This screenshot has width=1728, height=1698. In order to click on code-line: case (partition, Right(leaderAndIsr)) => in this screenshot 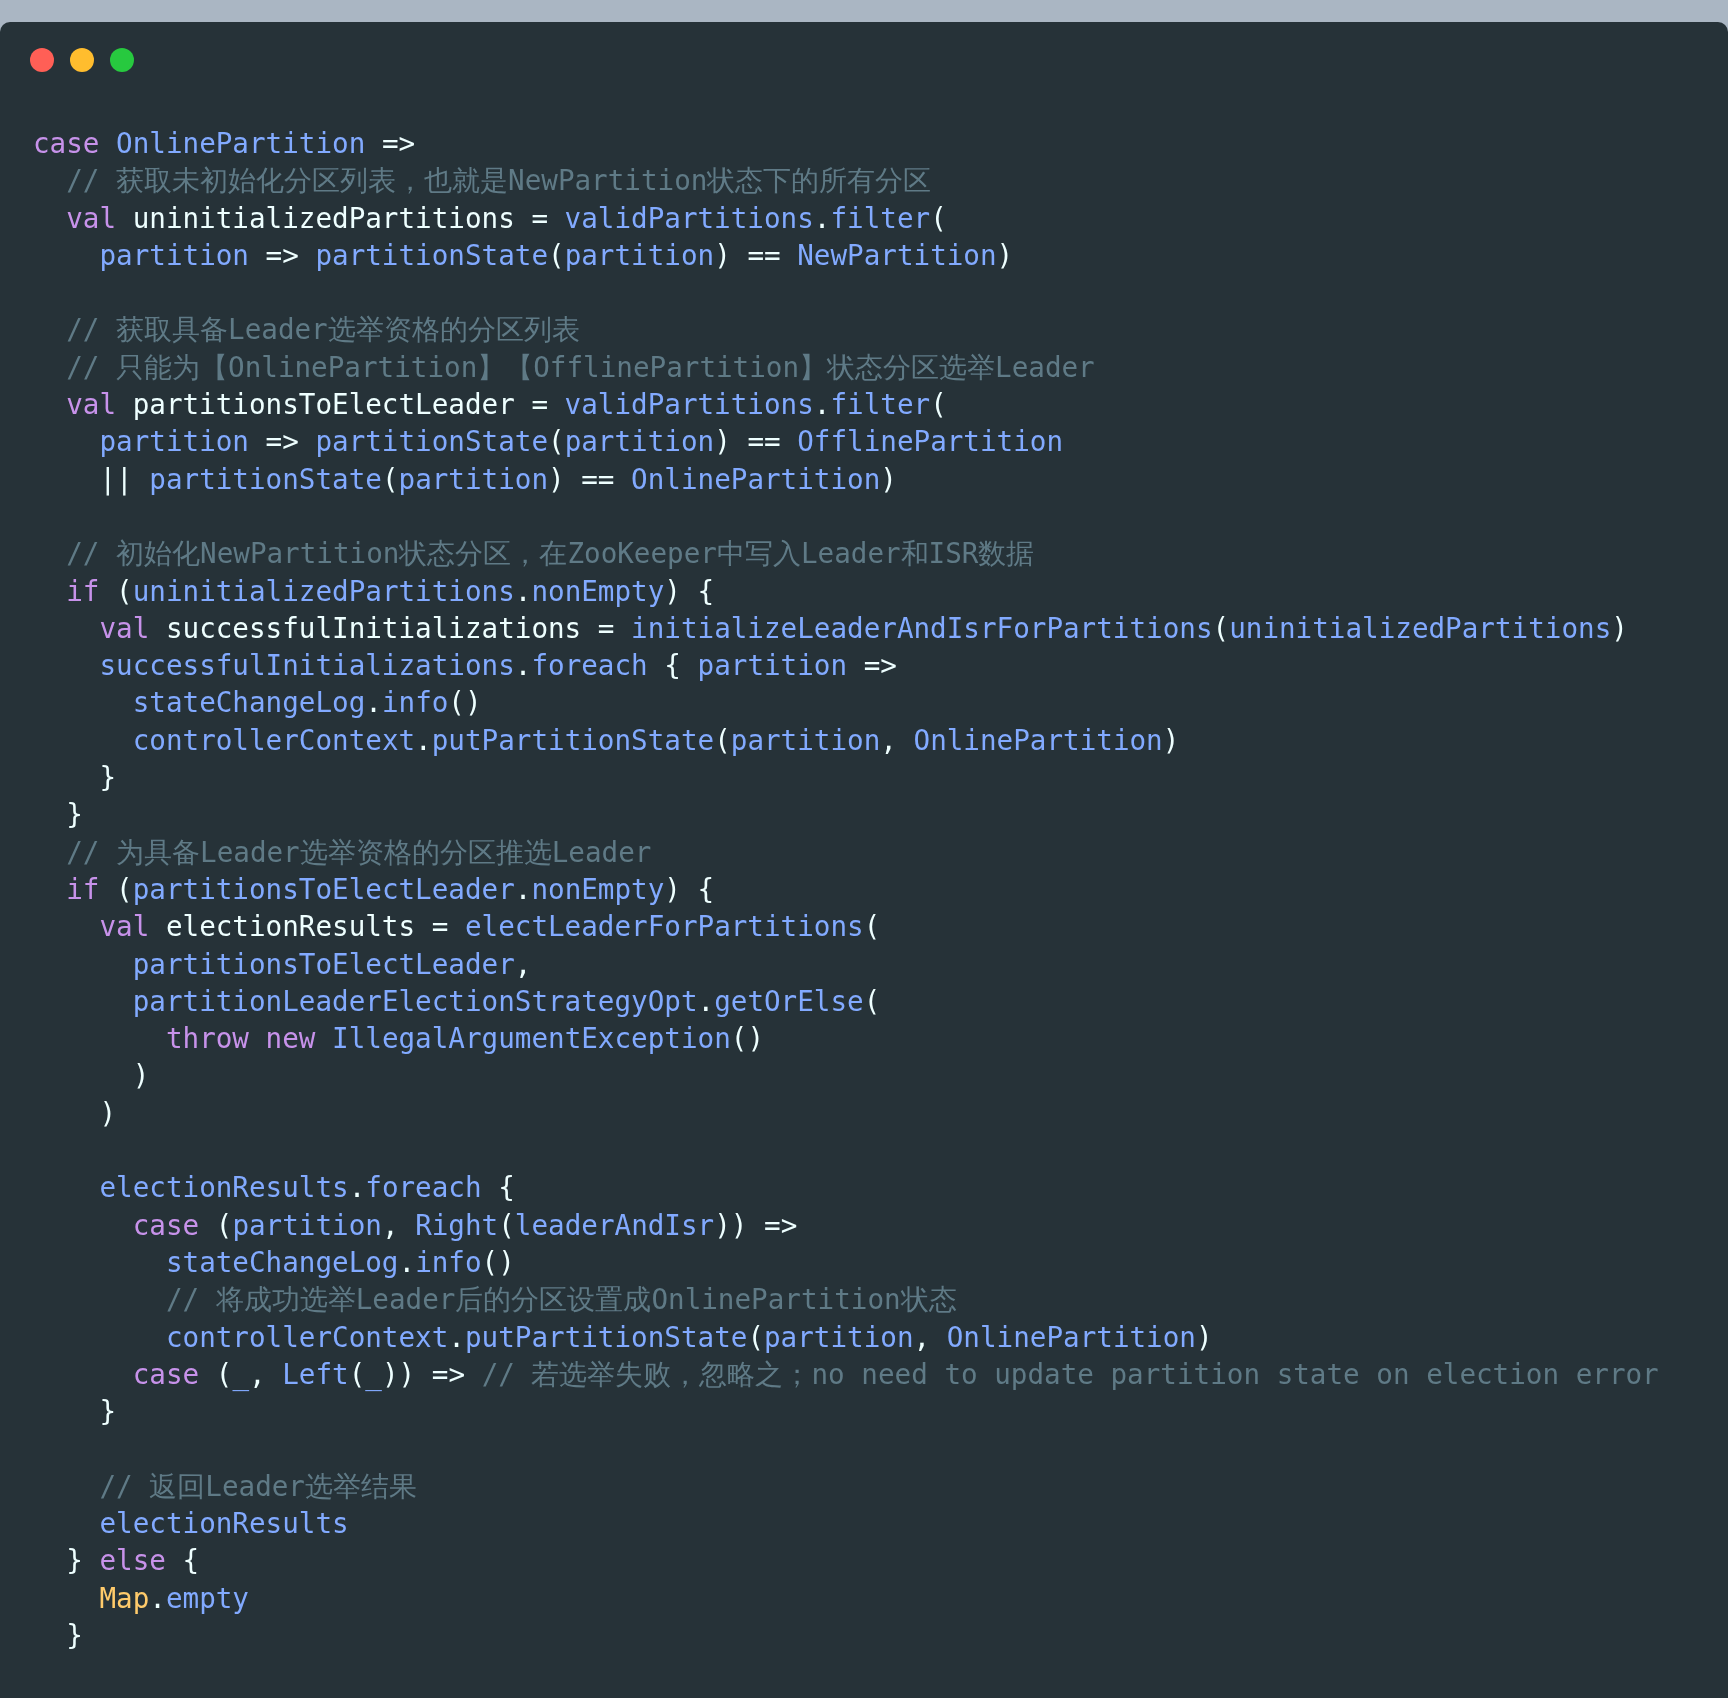, I will do `click(465, 1225)`.